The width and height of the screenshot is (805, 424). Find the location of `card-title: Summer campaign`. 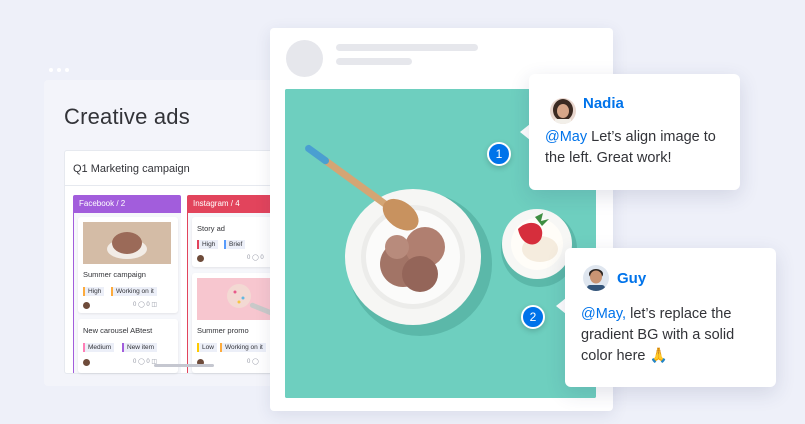

card-title: Summer campaign is located at coordinates (114, 274).